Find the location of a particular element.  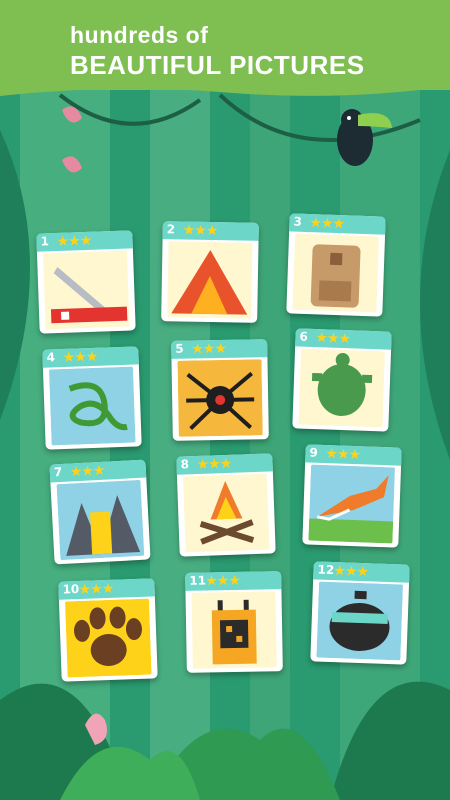

puzzle-number: 6 is located at coordinates (304, 336).